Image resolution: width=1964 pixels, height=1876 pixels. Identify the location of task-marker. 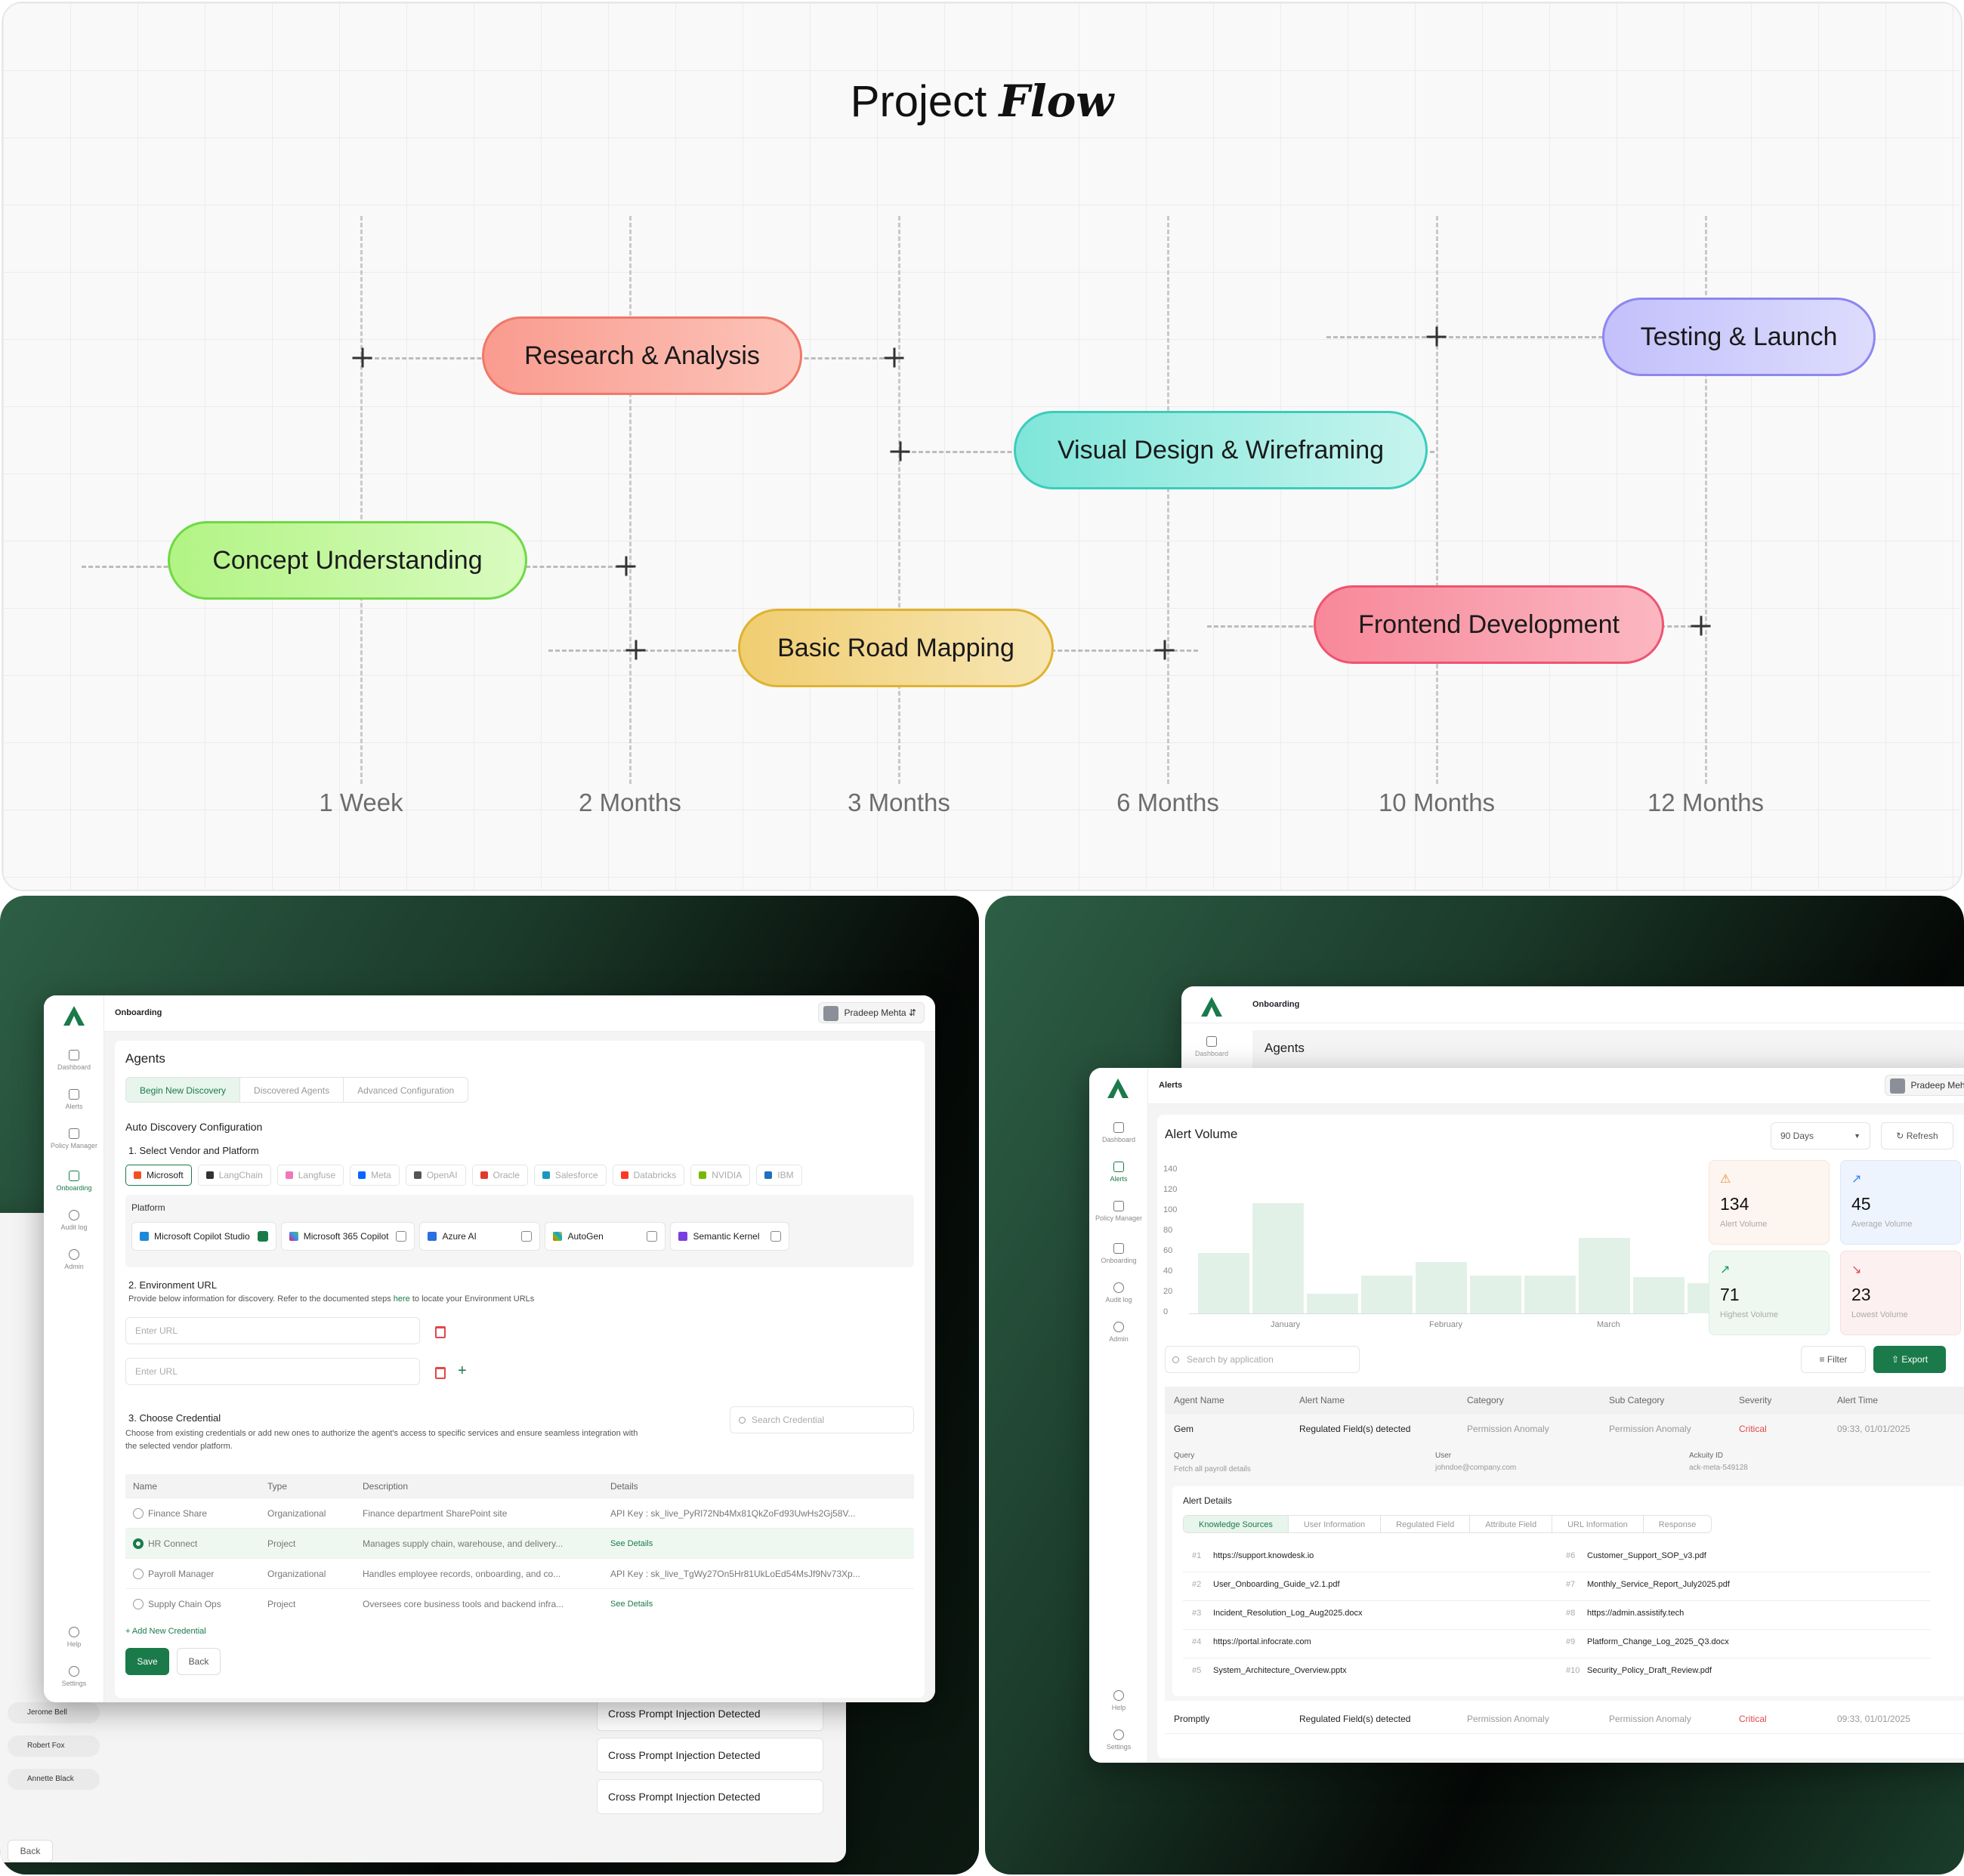
(626, 566).